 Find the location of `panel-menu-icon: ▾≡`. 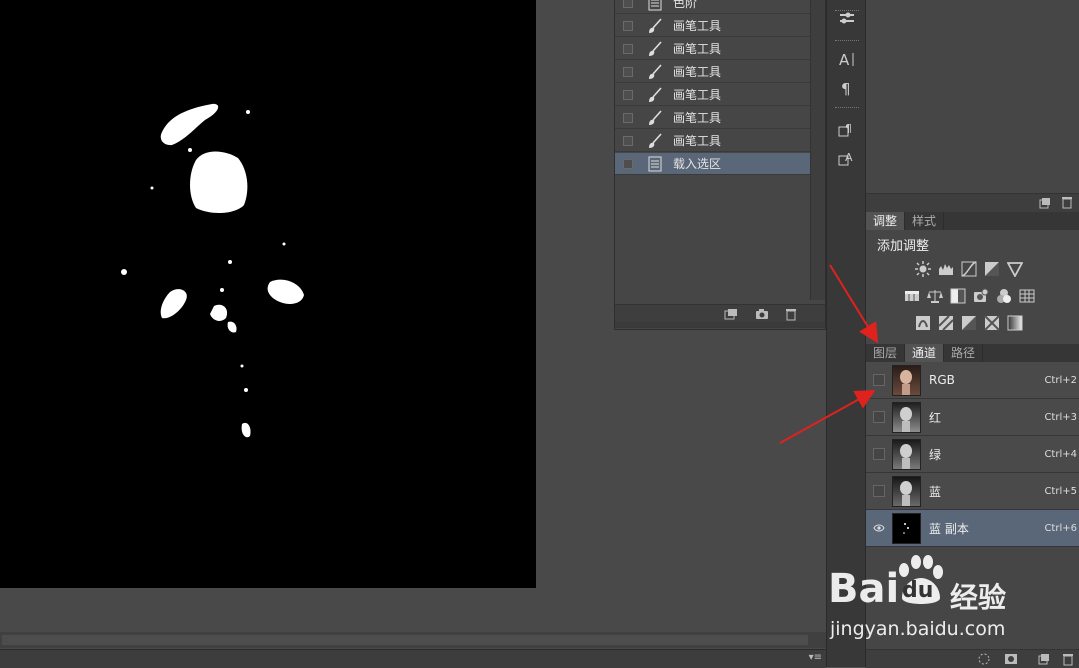

panel-menu-icon: ▾≡ is located at coordinates (815, 657).